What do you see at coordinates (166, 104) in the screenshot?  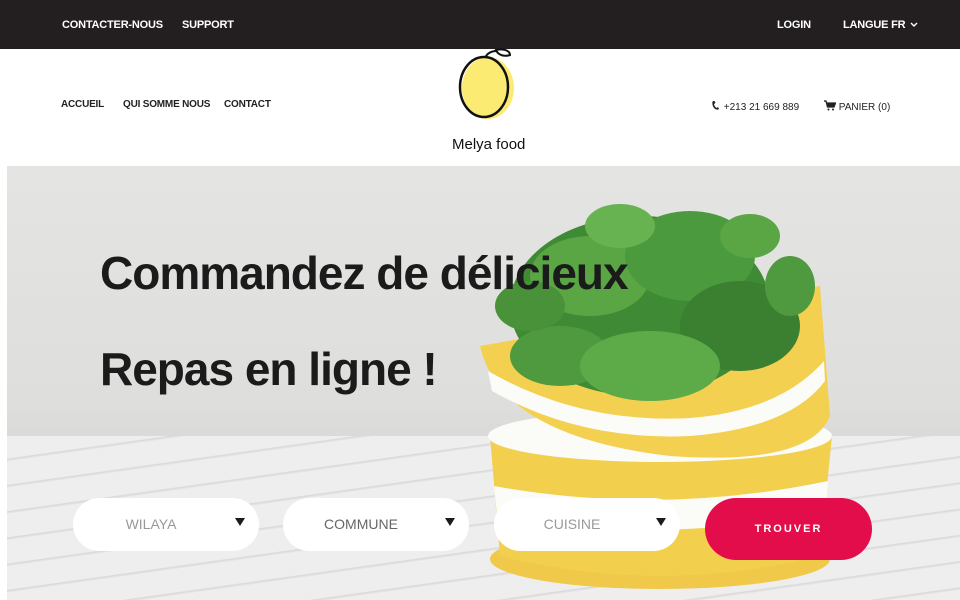 I see `nav-about: QUI SOMME NOUS` at bounding box center [166, 104].